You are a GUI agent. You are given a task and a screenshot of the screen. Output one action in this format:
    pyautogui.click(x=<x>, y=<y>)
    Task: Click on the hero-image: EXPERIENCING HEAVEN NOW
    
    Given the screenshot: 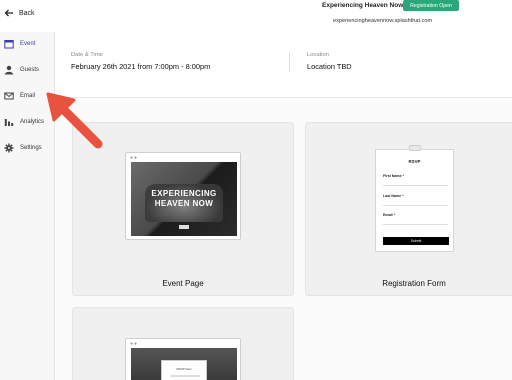 What is the action you would take?
    pyautogui.click(x=184, y=199)
    